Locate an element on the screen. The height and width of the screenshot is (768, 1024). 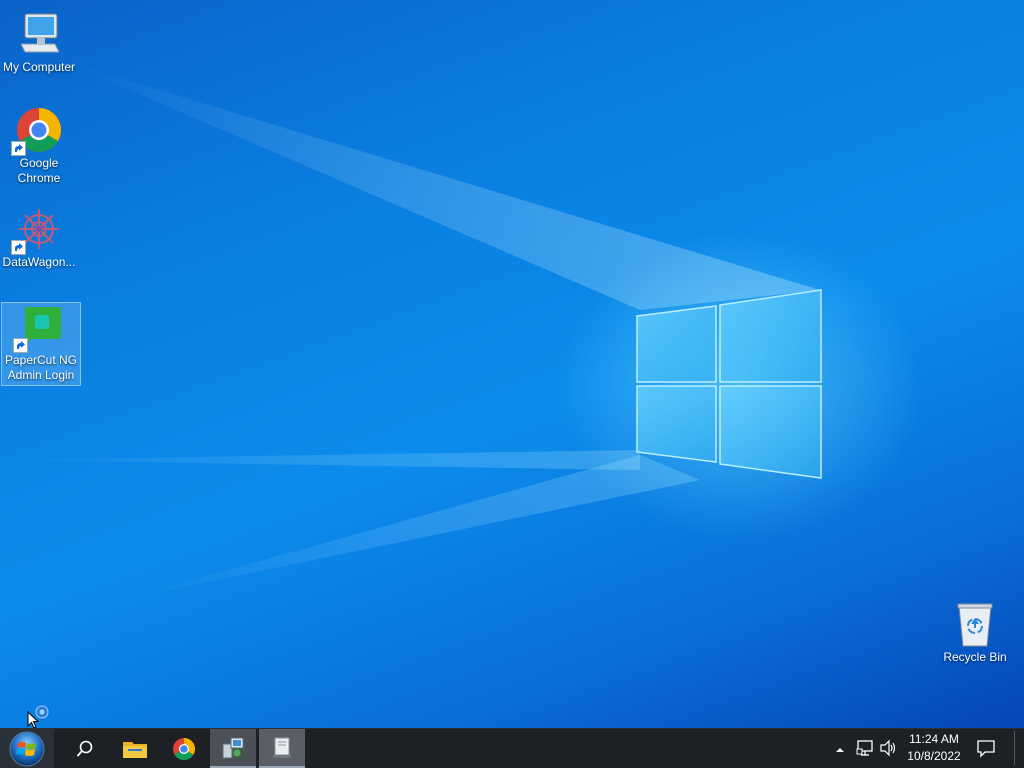
desktop-icon-label: Google Chrome is located at coordinates (39, 170).